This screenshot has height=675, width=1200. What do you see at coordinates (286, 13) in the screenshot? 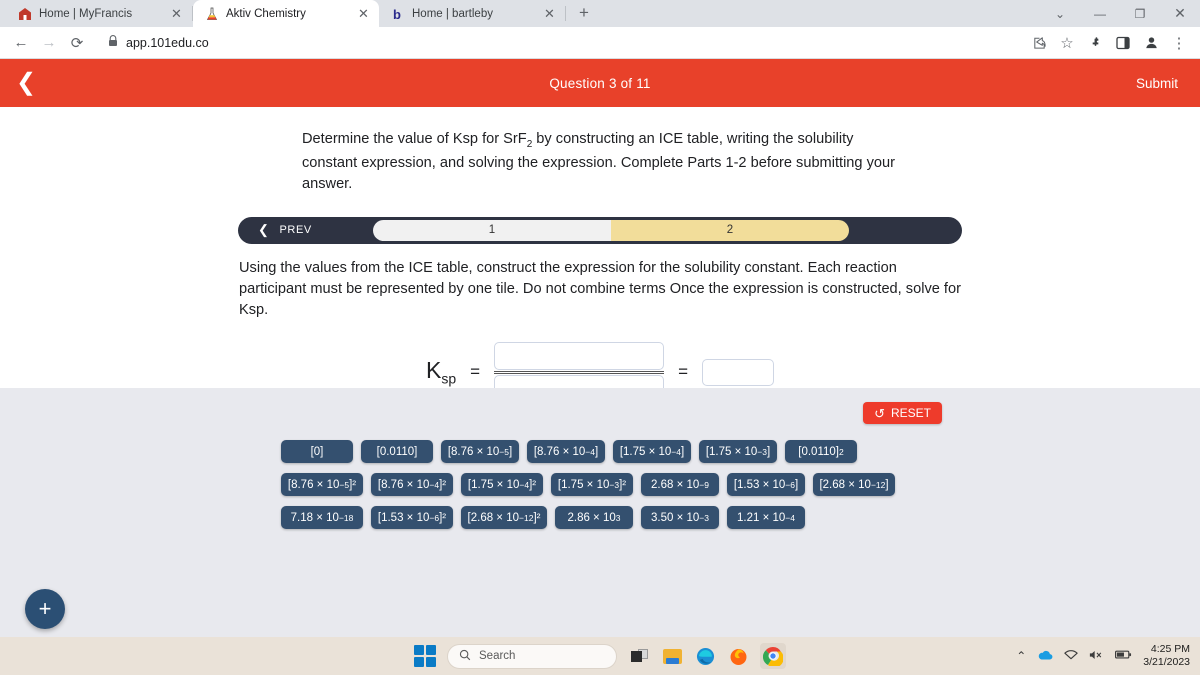
I see `browser-tab-1: Aktiv Chemistry ✕` at bounding box center [286, 13].